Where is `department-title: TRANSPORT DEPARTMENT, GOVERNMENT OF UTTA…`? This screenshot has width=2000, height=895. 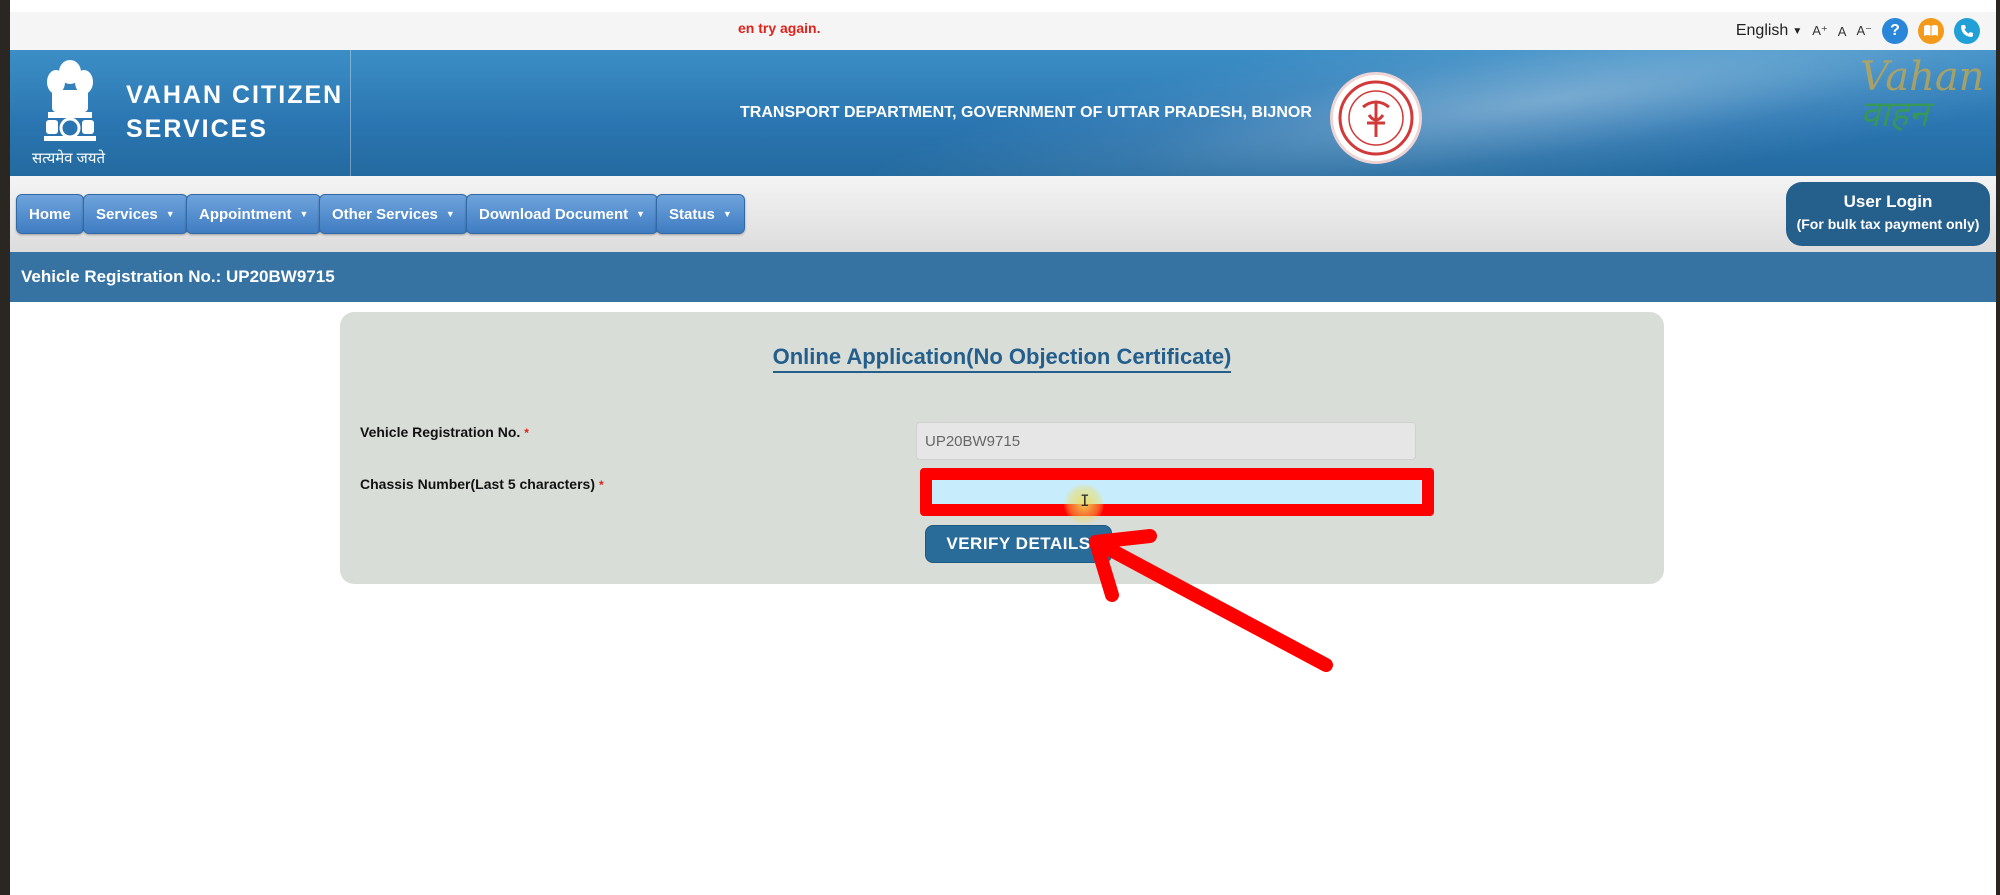 department-title: TRANSPORT DEPARTMENT, GOVERNMENT OF UTTA… is located at coordinates (1026, 112).